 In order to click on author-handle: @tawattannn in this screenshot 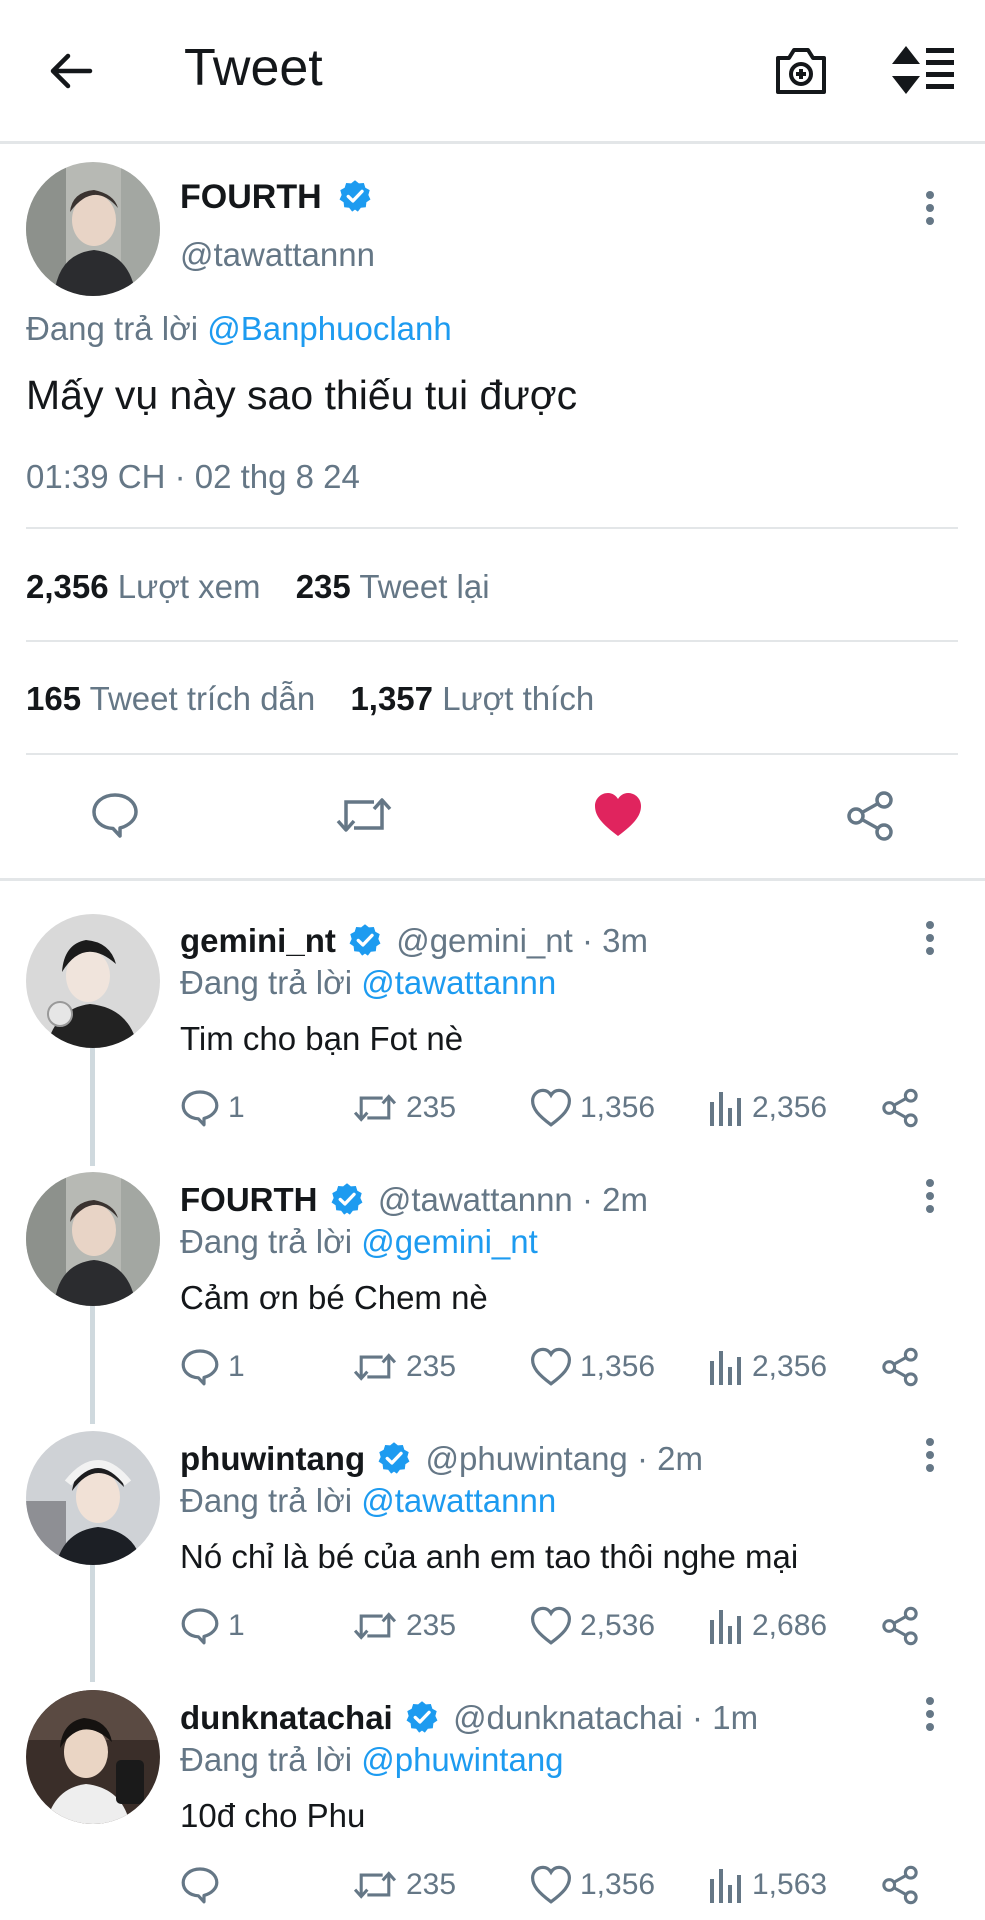, I will do `click(277, 255)`.